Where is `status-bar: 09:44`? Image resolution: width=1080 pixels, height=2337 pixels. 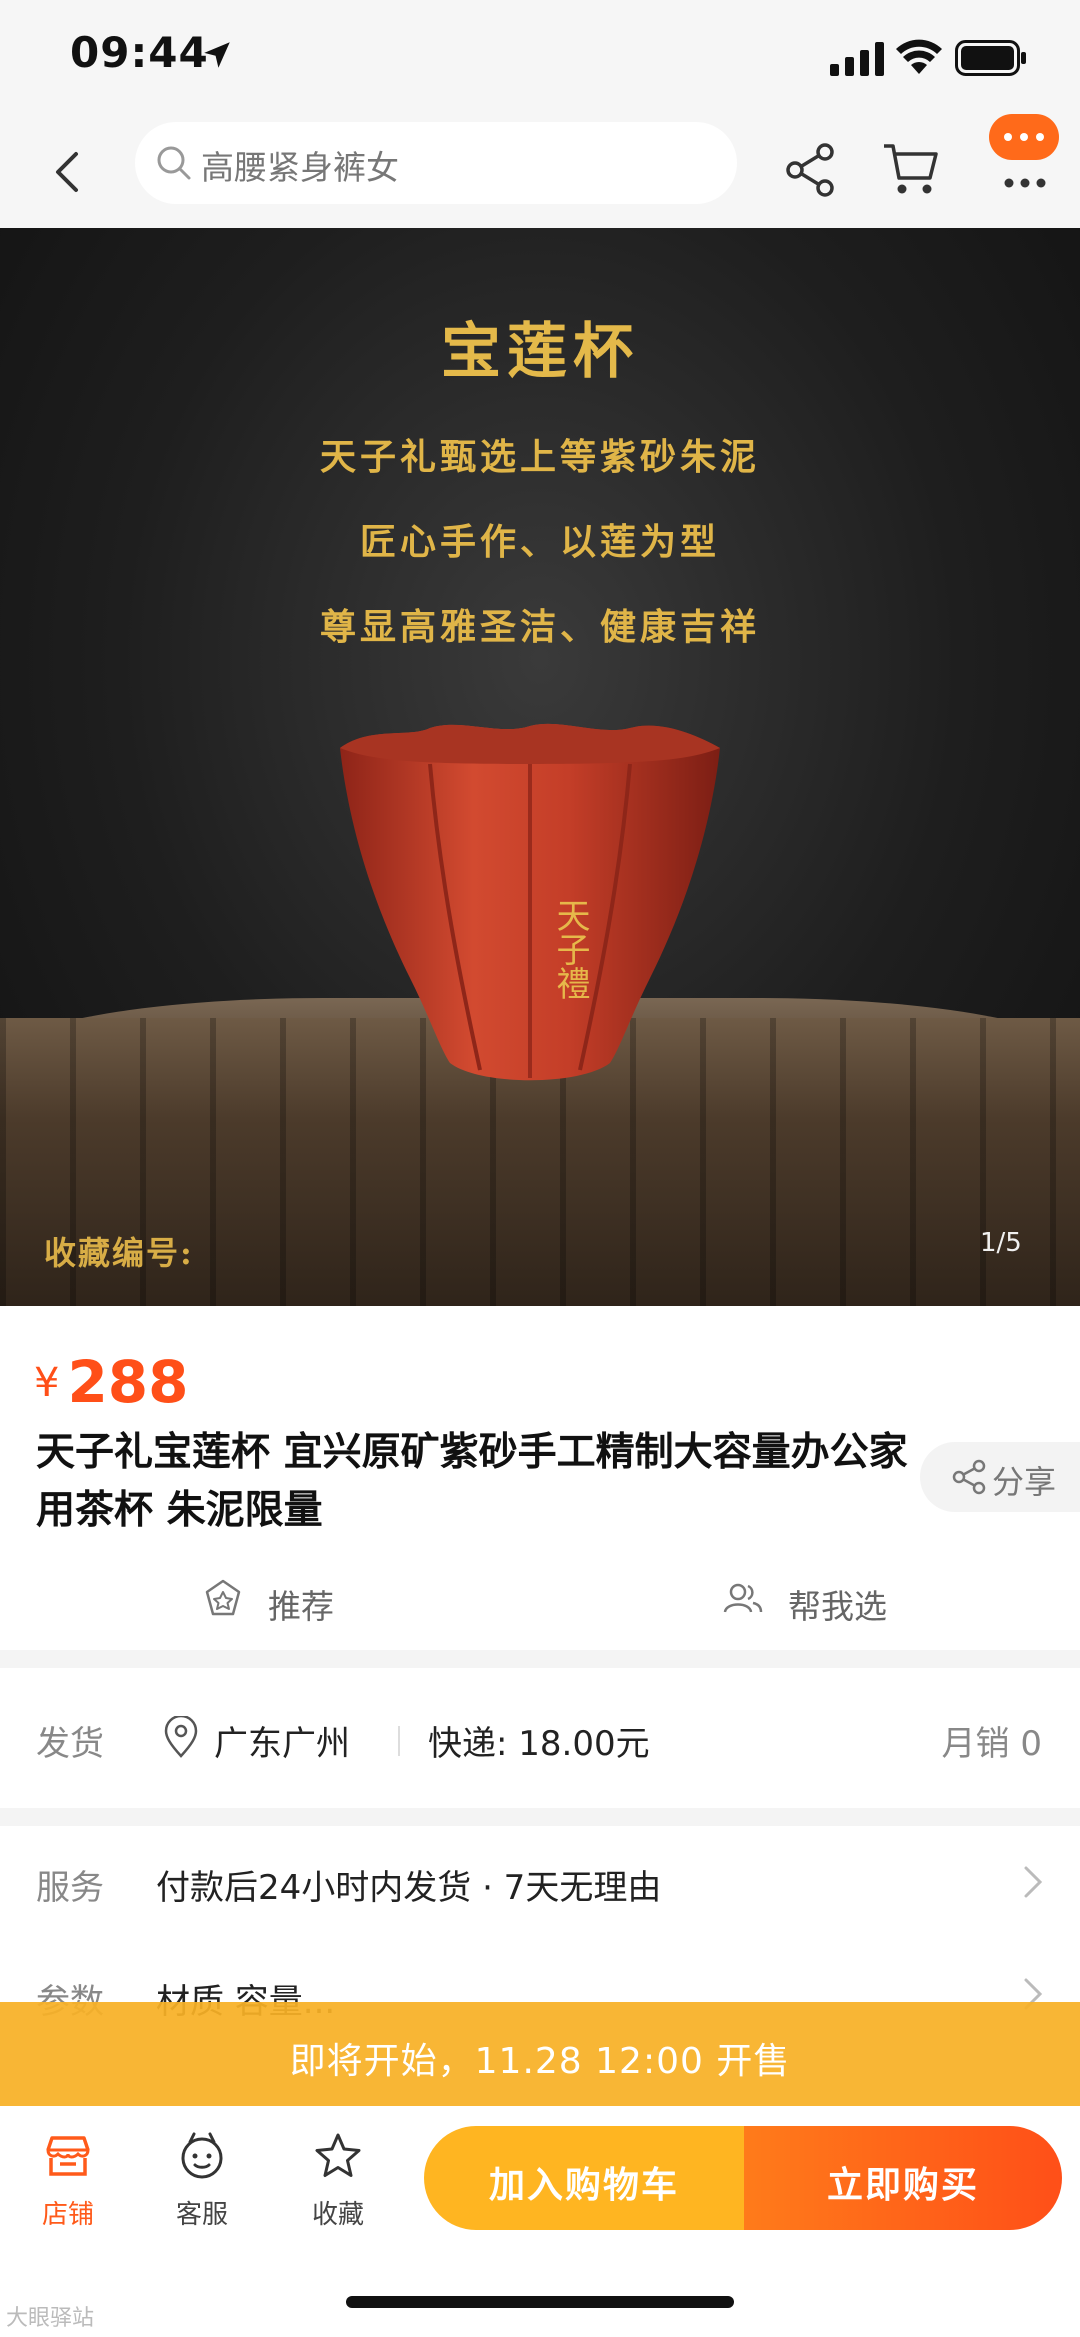
status-bar: 09:44 is located at coordinates (540, 60).